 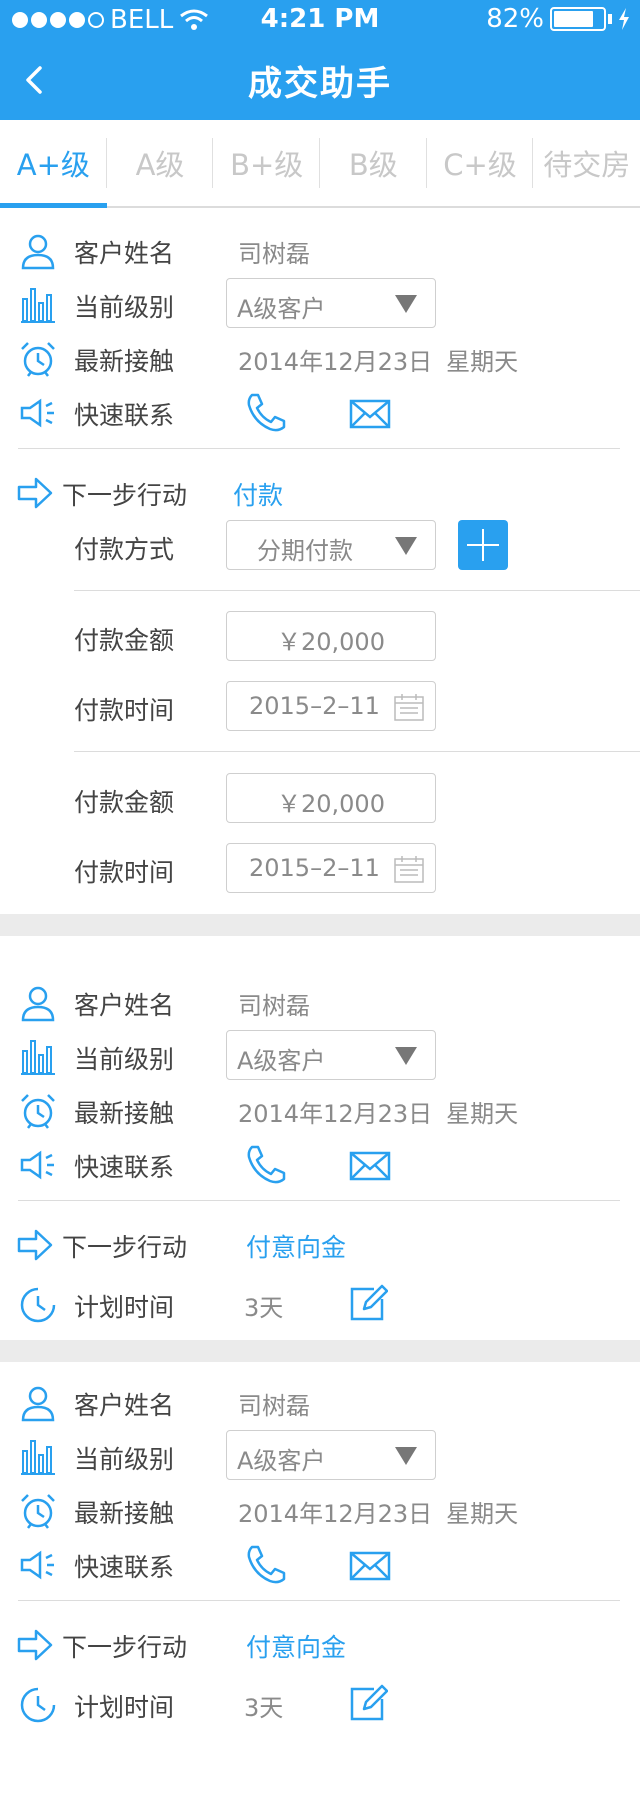 I want to click on tab-label: C+级, so click(x=480, y=165).